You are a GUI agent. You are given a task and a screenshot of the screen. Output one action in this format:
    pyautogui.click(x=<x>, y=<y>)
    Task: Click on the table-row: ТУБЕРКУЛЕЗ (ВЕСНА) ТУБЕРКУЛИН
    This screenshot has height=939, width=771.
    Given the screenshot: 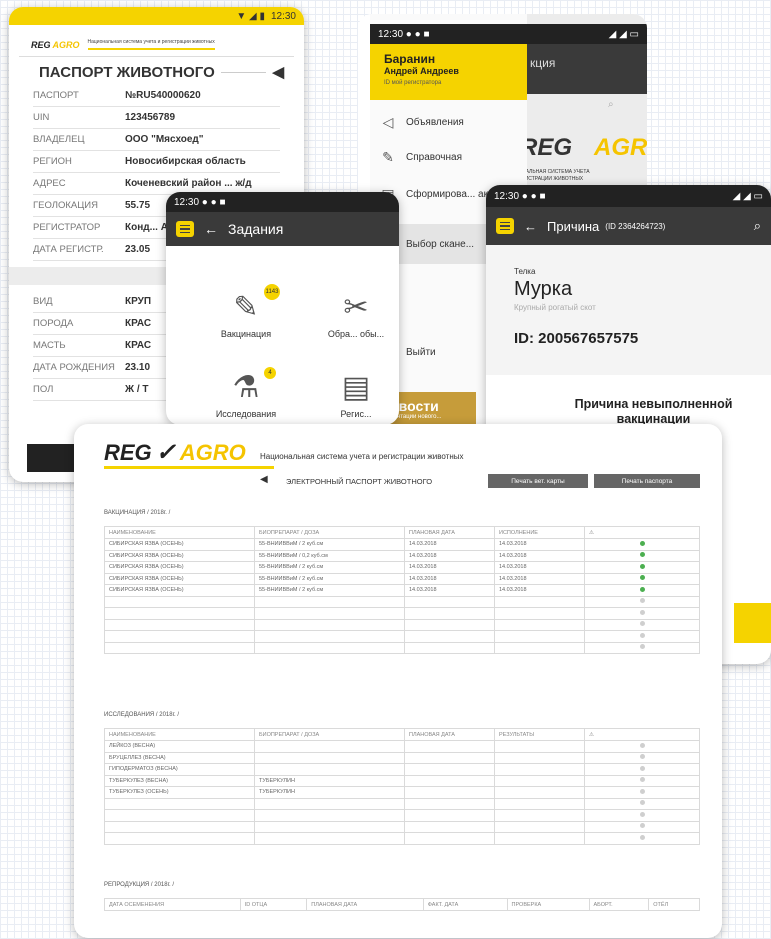 What is the action you would take?
    pyautogui.click(x=402, y=780)
    